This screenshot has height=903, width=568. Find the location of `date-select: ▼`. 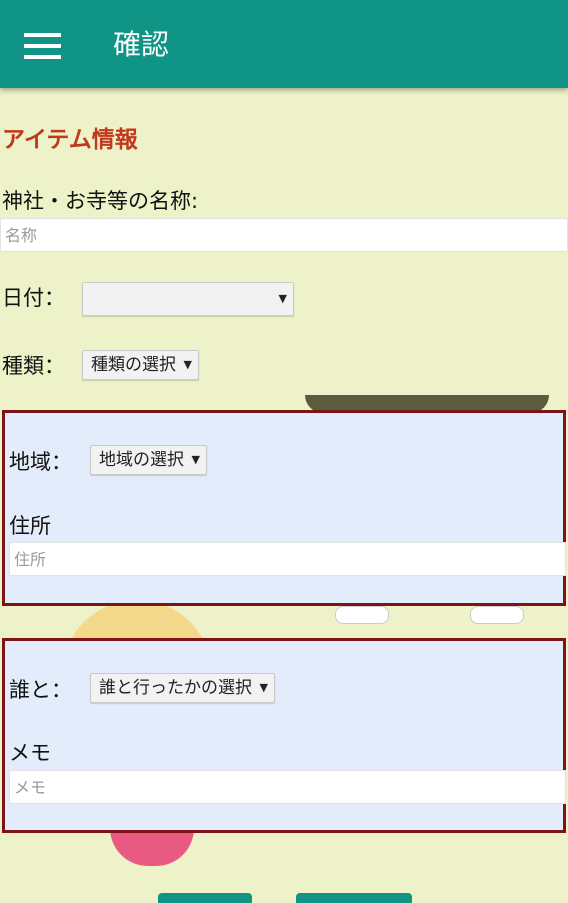

date-select: ▼ is located at coordinates (188, 299).